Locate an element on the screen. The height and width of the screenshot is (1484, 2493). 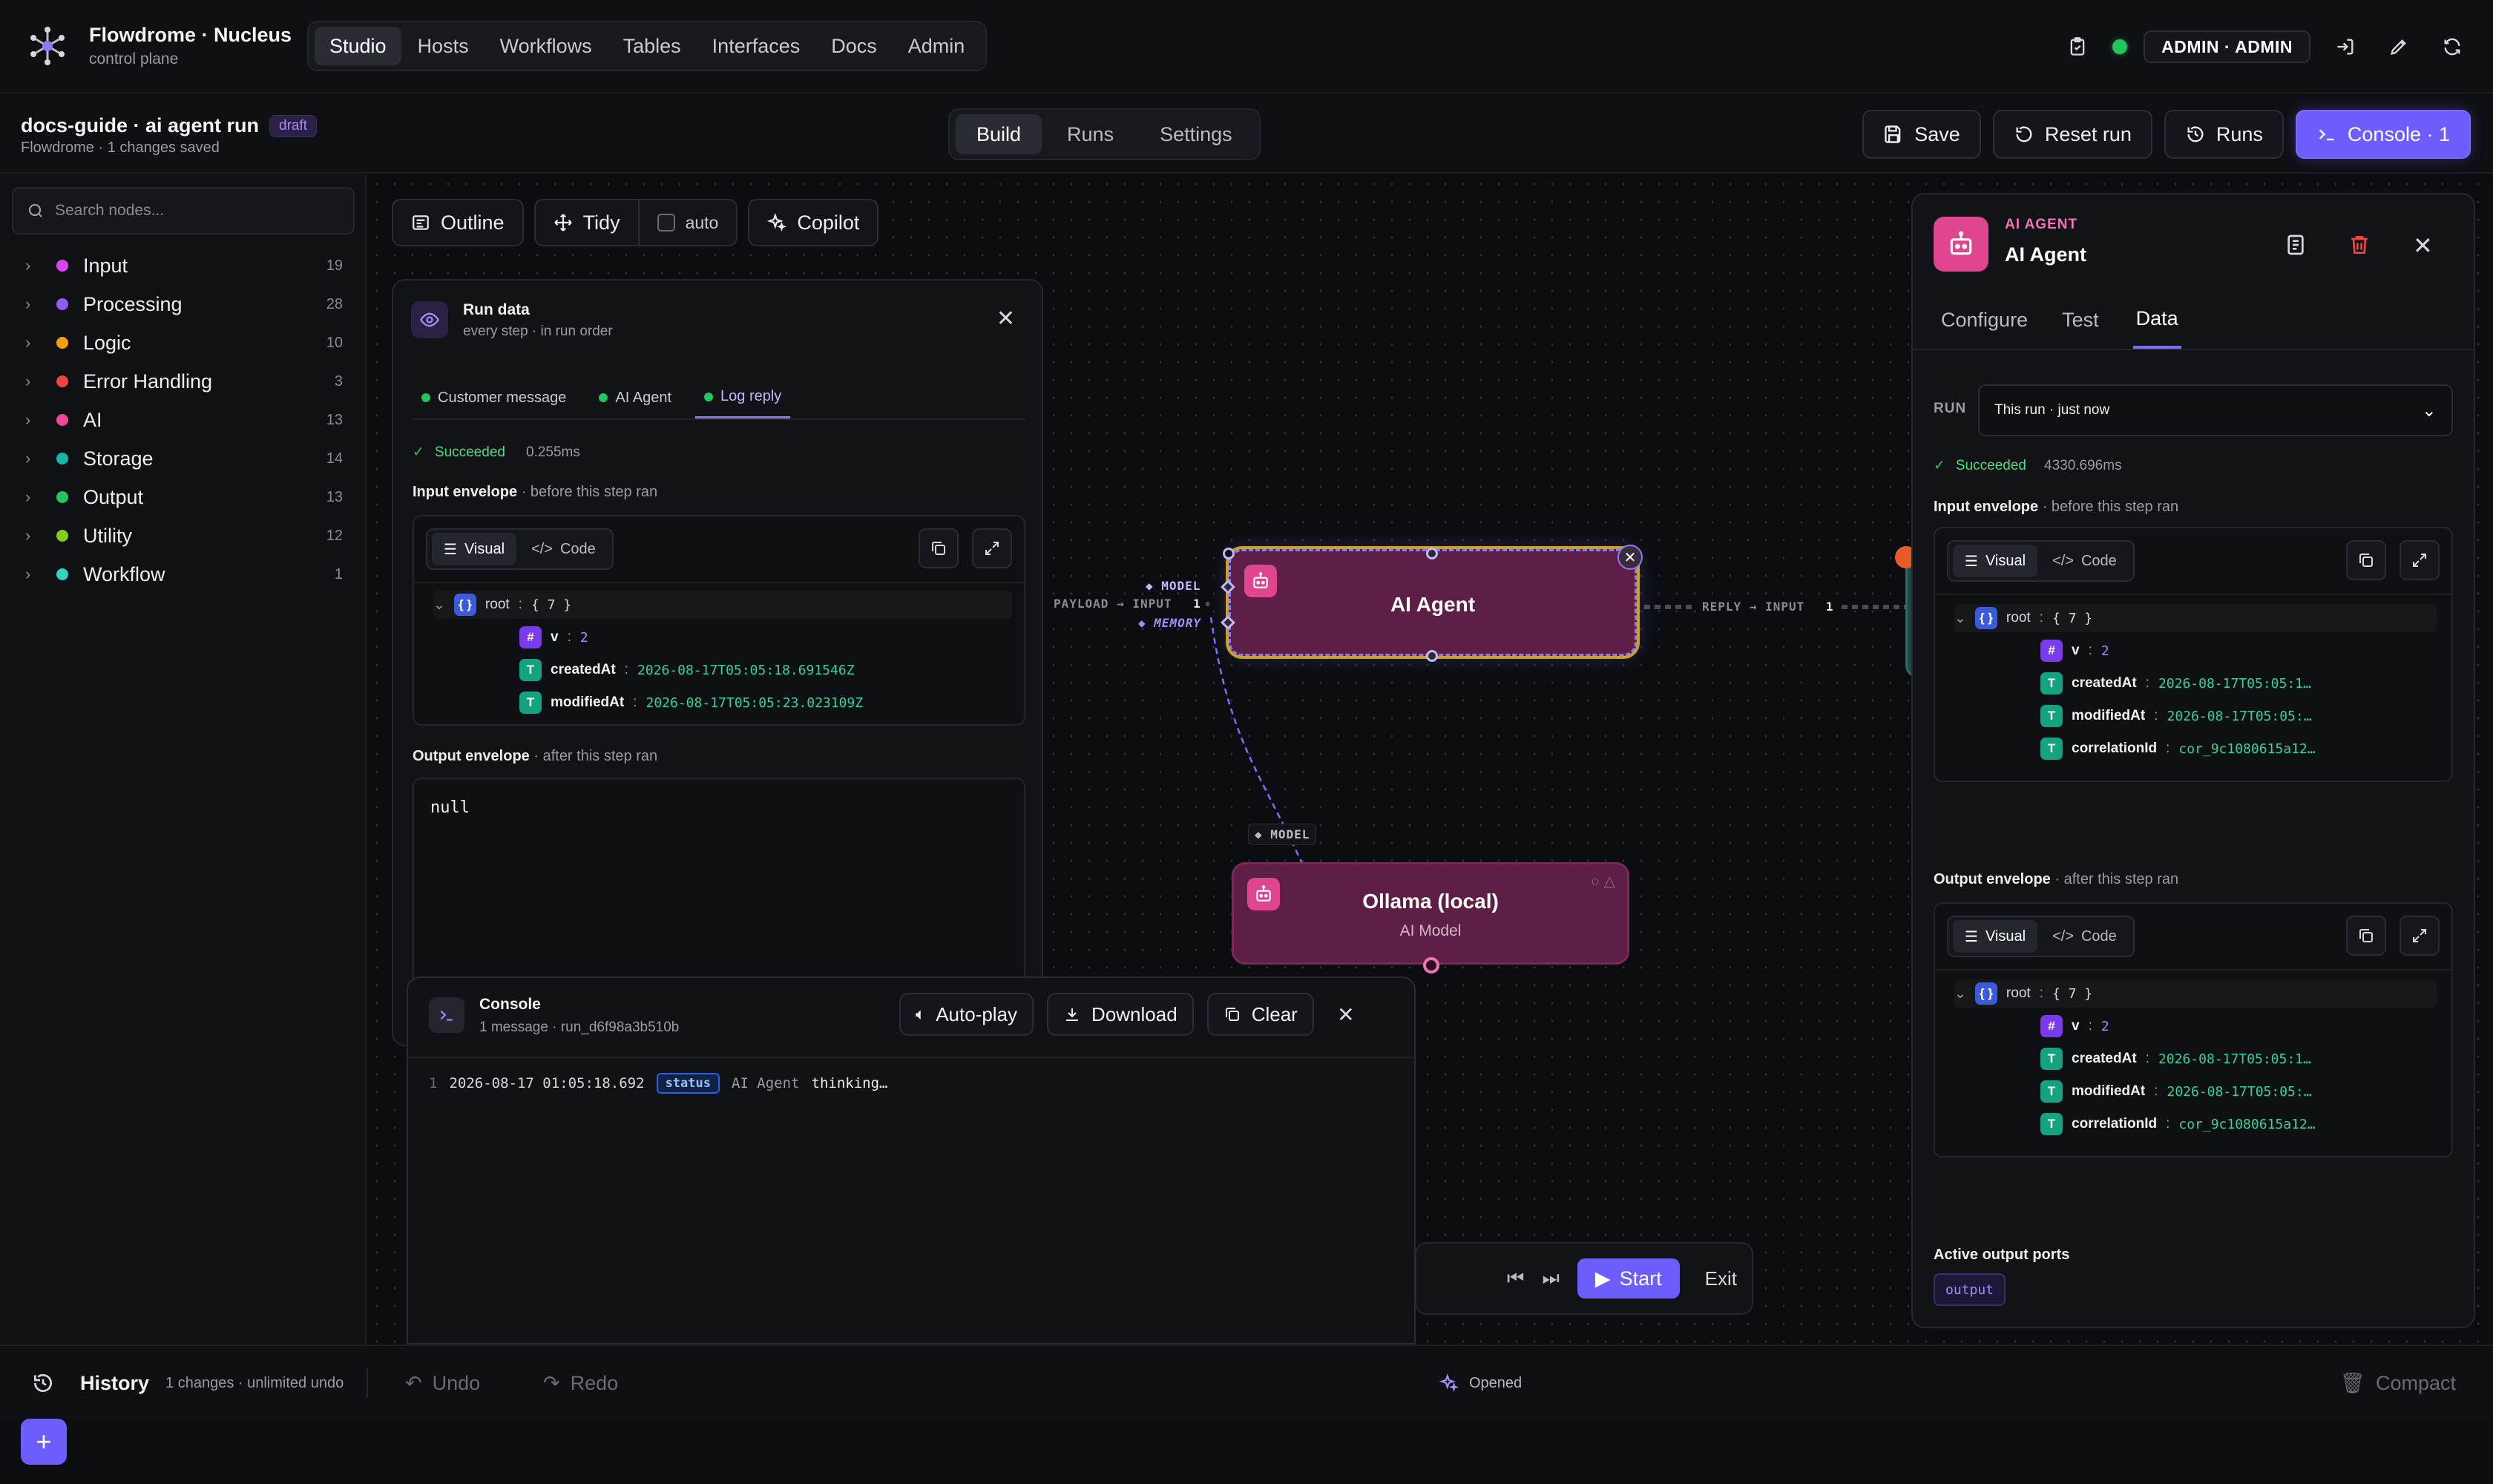
tab-log-reply: Log reply is located at coordinates (743, 397).